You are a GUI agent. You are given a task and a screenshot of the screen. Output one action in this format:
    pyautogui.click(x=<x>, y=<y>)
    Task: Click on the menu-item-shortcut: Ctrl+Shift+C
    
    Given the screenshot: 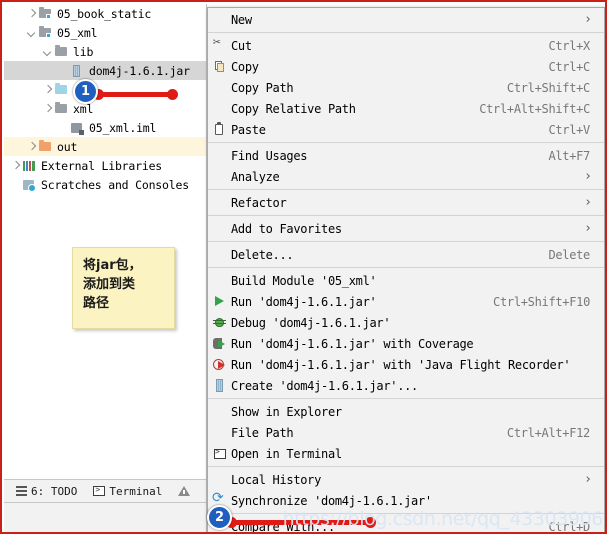 What is the action you would take?
    pyautogui.click(x=548, y=87)
    